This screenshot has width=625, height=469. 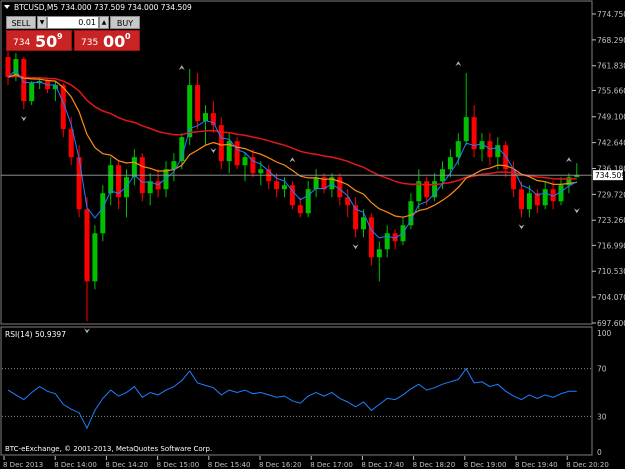 I want to click on rsi-title: RSI(14) 50.9397, so click(x=35, y=334).